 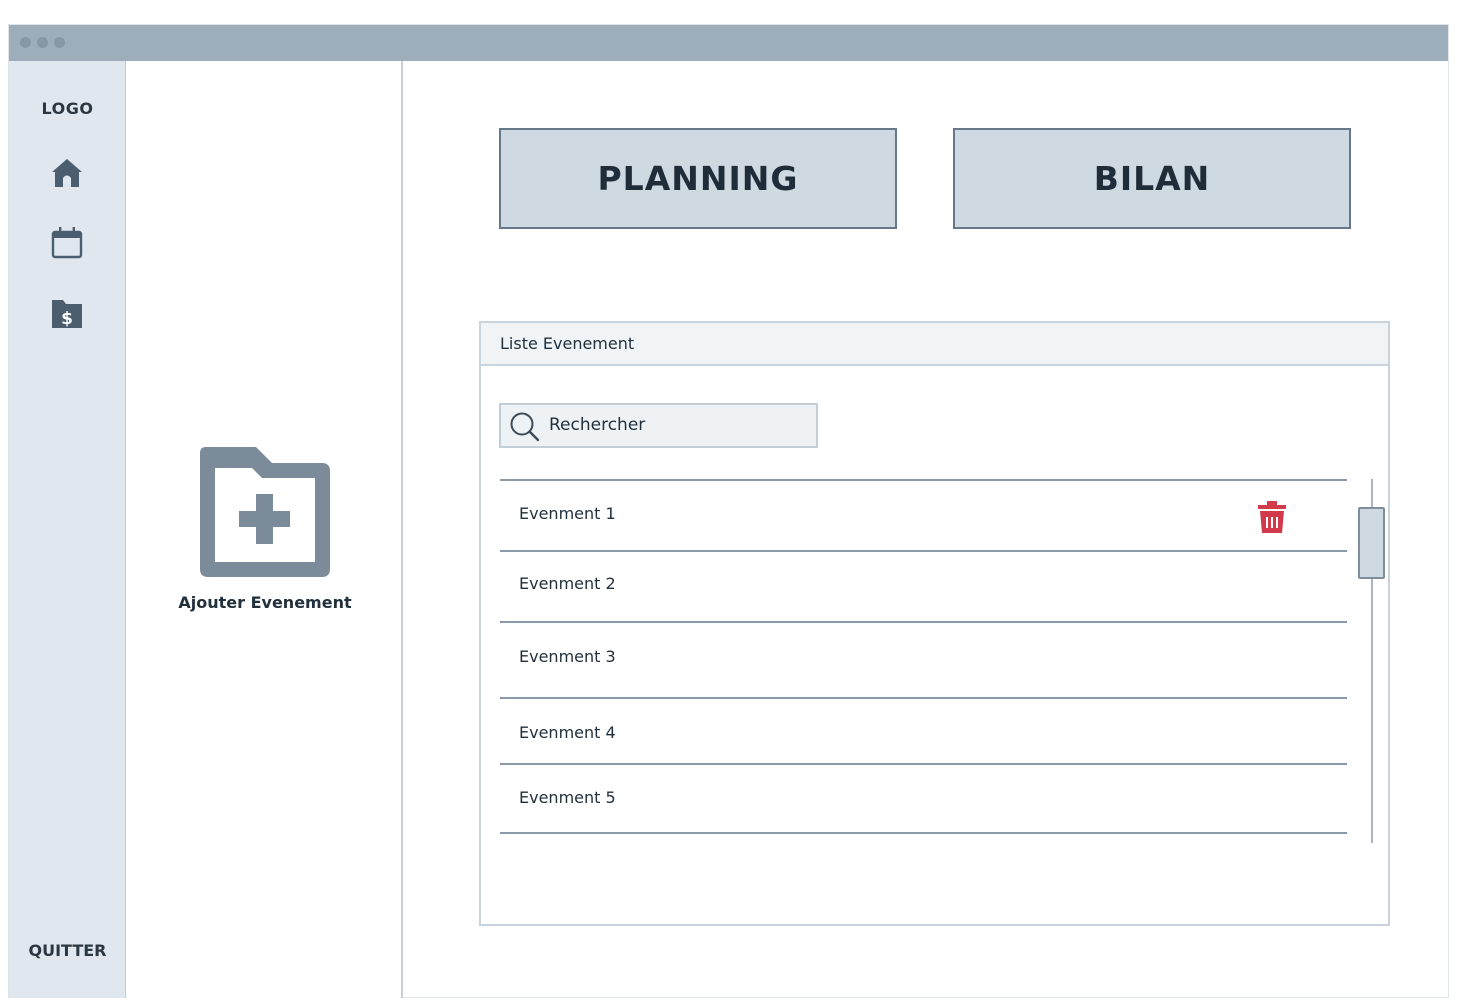 I want to click on list-item: Evenment 3, so click(x=923, y=656).